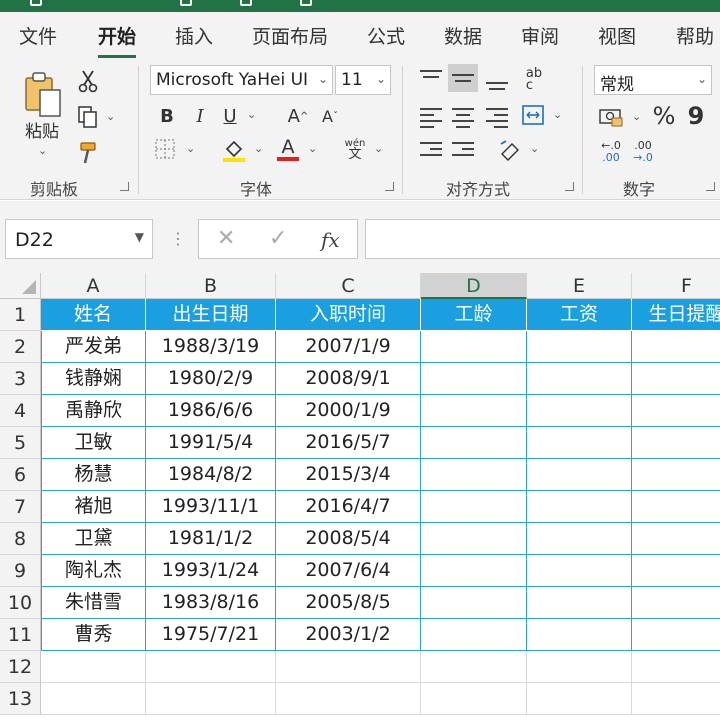 This screenshot has width=720, height=720. What do you see at coordinates (378, 148) in the screenshot?
I see `phonetic-dropdown-icon: ⌄` at bounding box center [378, 148].